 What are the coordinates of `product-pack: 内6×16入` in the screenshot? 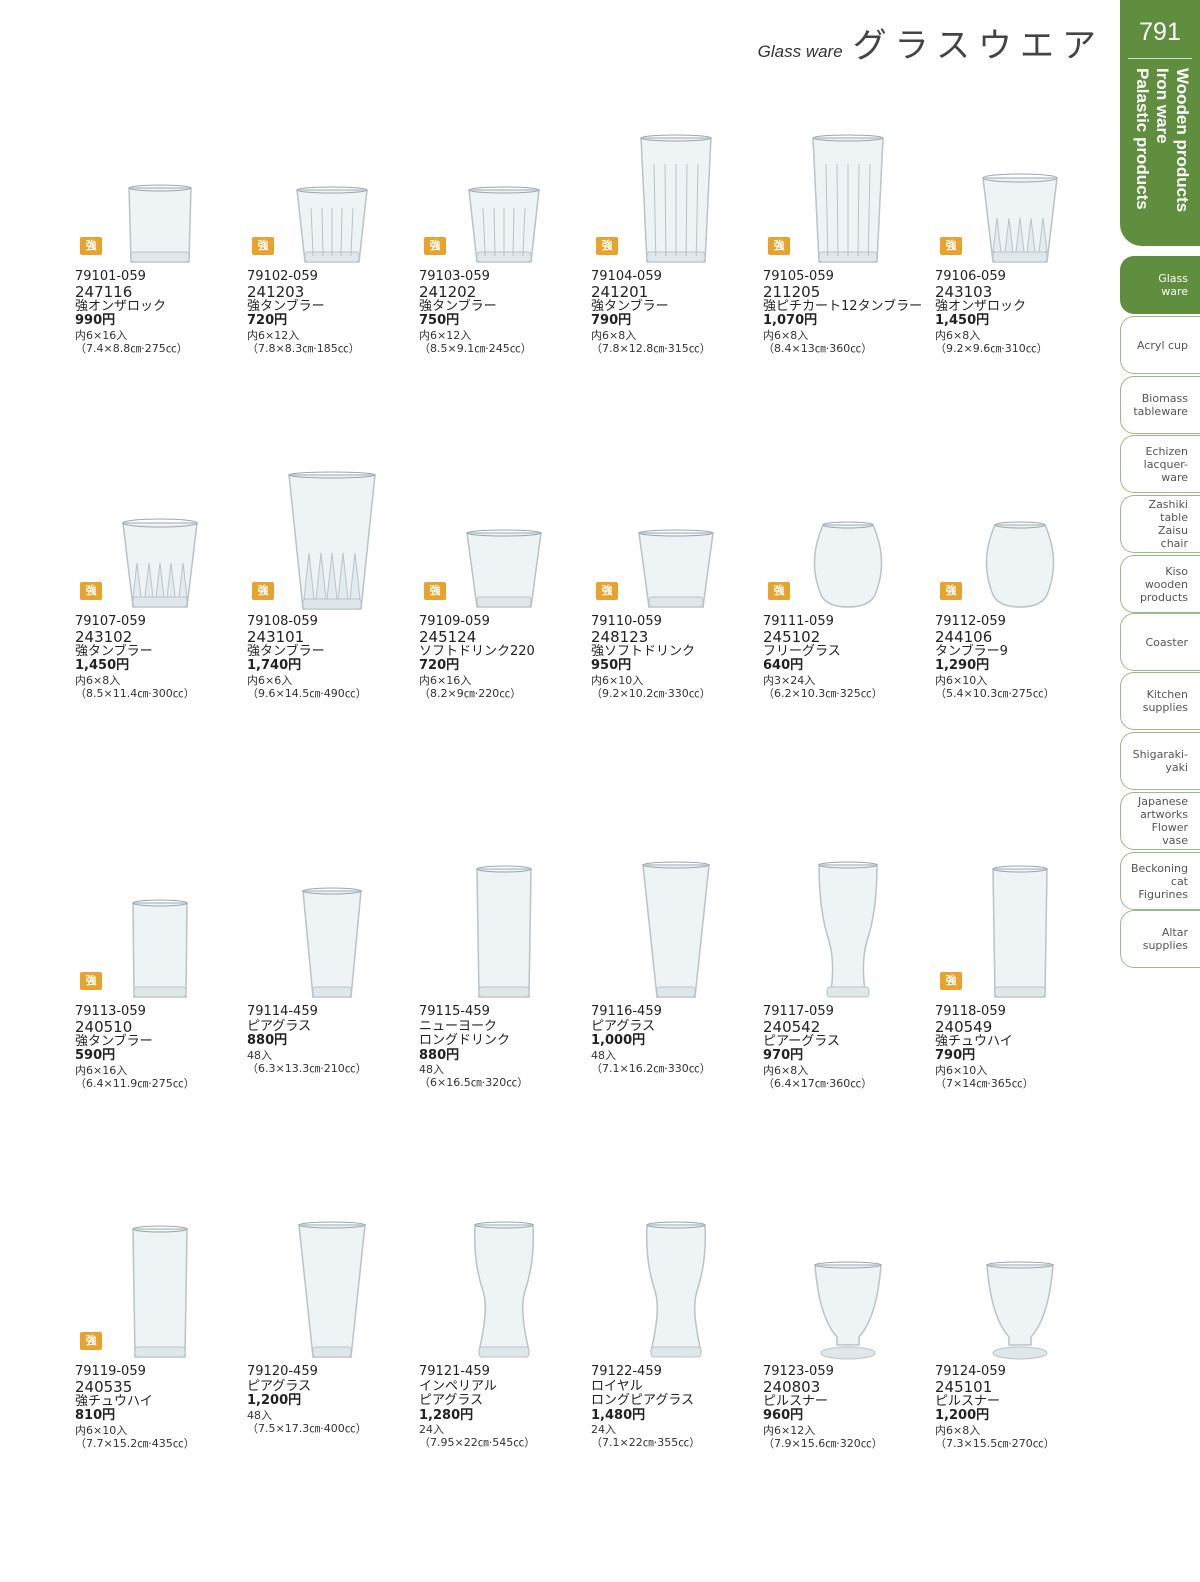 It's located at (101, 1070).